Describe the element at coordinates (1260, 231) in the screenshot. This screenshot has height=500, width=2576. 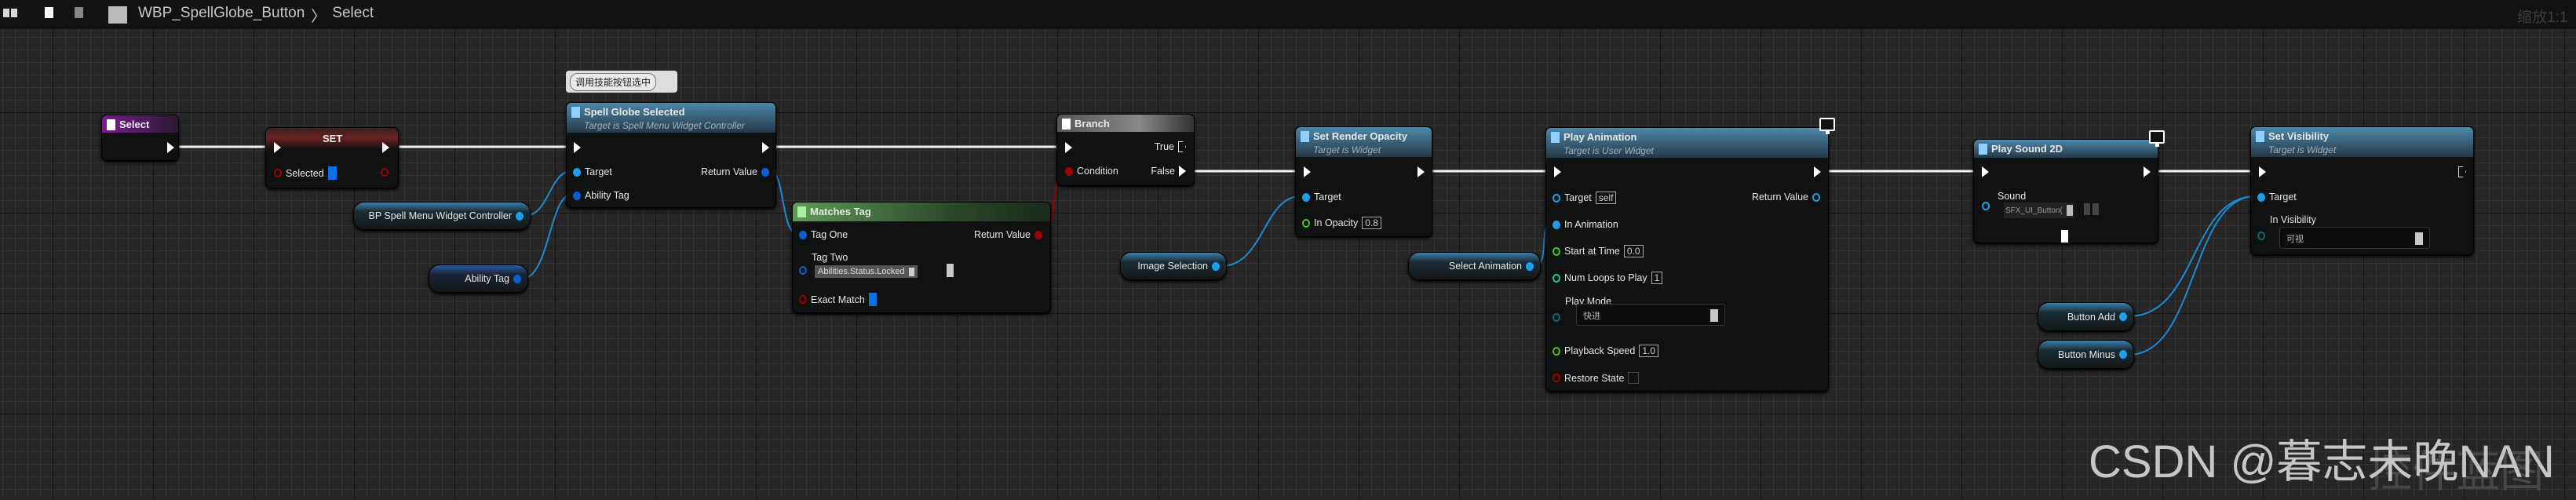
I see `data-wire` at that location.